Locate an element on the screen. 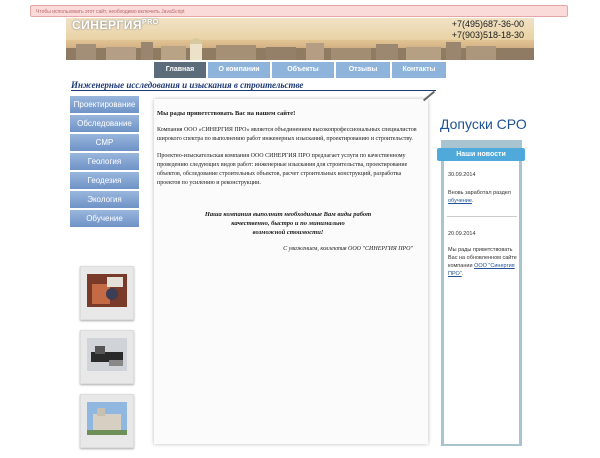  worker-photo is located at coordinates (107, 290).